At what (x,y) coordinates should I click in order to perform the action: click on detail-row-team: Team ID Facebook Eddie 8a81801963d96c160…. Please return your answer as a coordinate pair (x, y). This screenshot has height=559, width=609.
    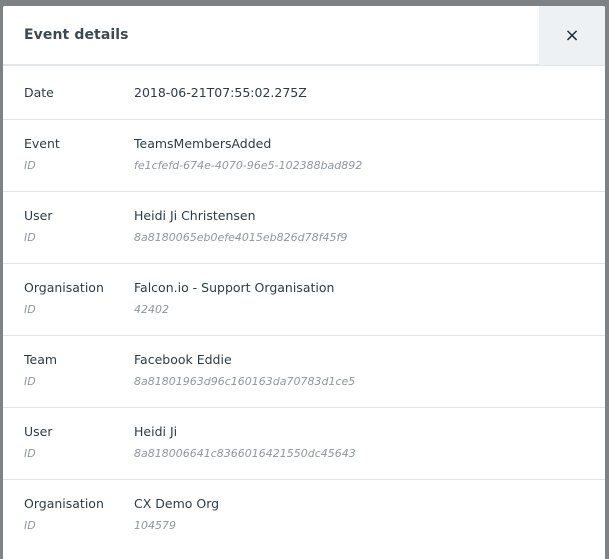
    Looking at the image, I should click on (304, 372).